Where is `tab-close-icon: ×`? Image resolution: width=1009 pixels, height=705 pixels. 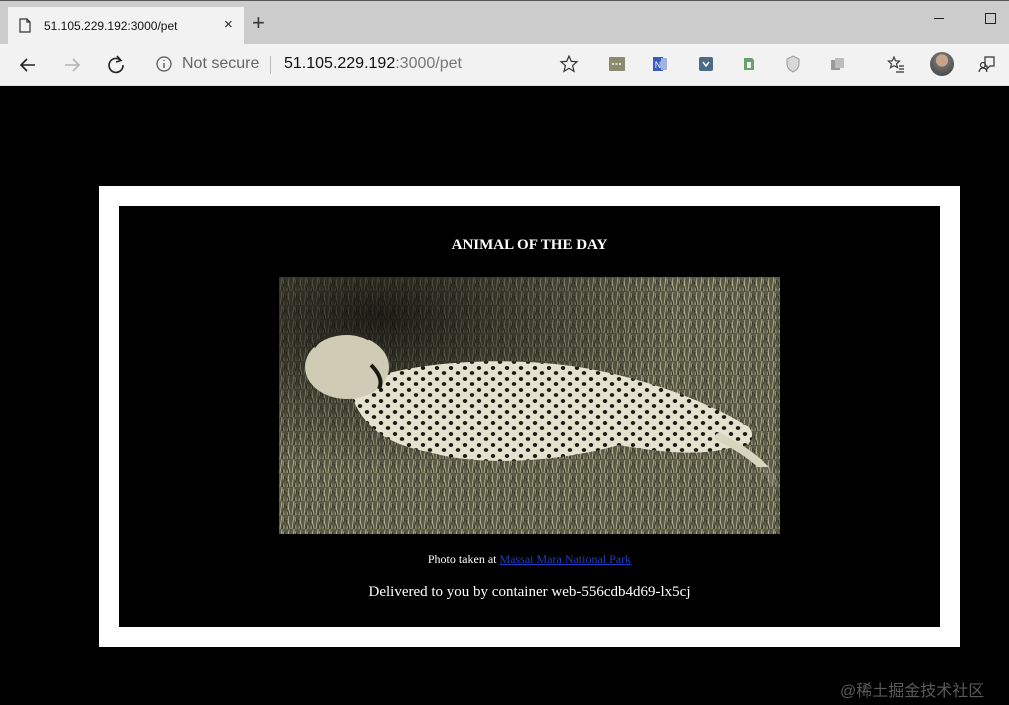 tab-close-icon: × is located at coordinates (228, 25).